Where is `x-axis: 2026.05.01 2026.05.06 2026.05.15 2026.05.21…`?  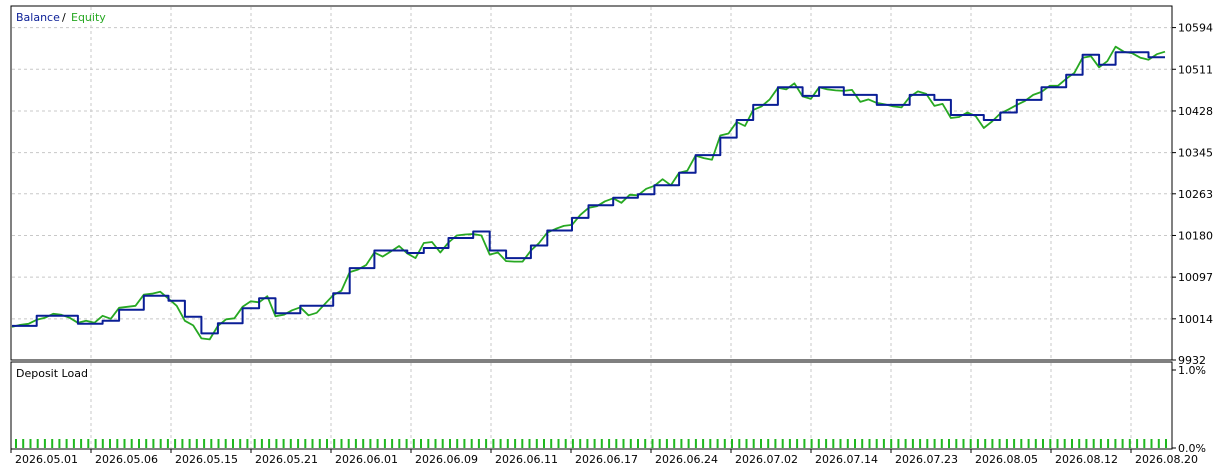 x-axis: 2026.05.01 2026.05.06 2026.05.15 2026.05.21… is located at coordinates (604, 457).